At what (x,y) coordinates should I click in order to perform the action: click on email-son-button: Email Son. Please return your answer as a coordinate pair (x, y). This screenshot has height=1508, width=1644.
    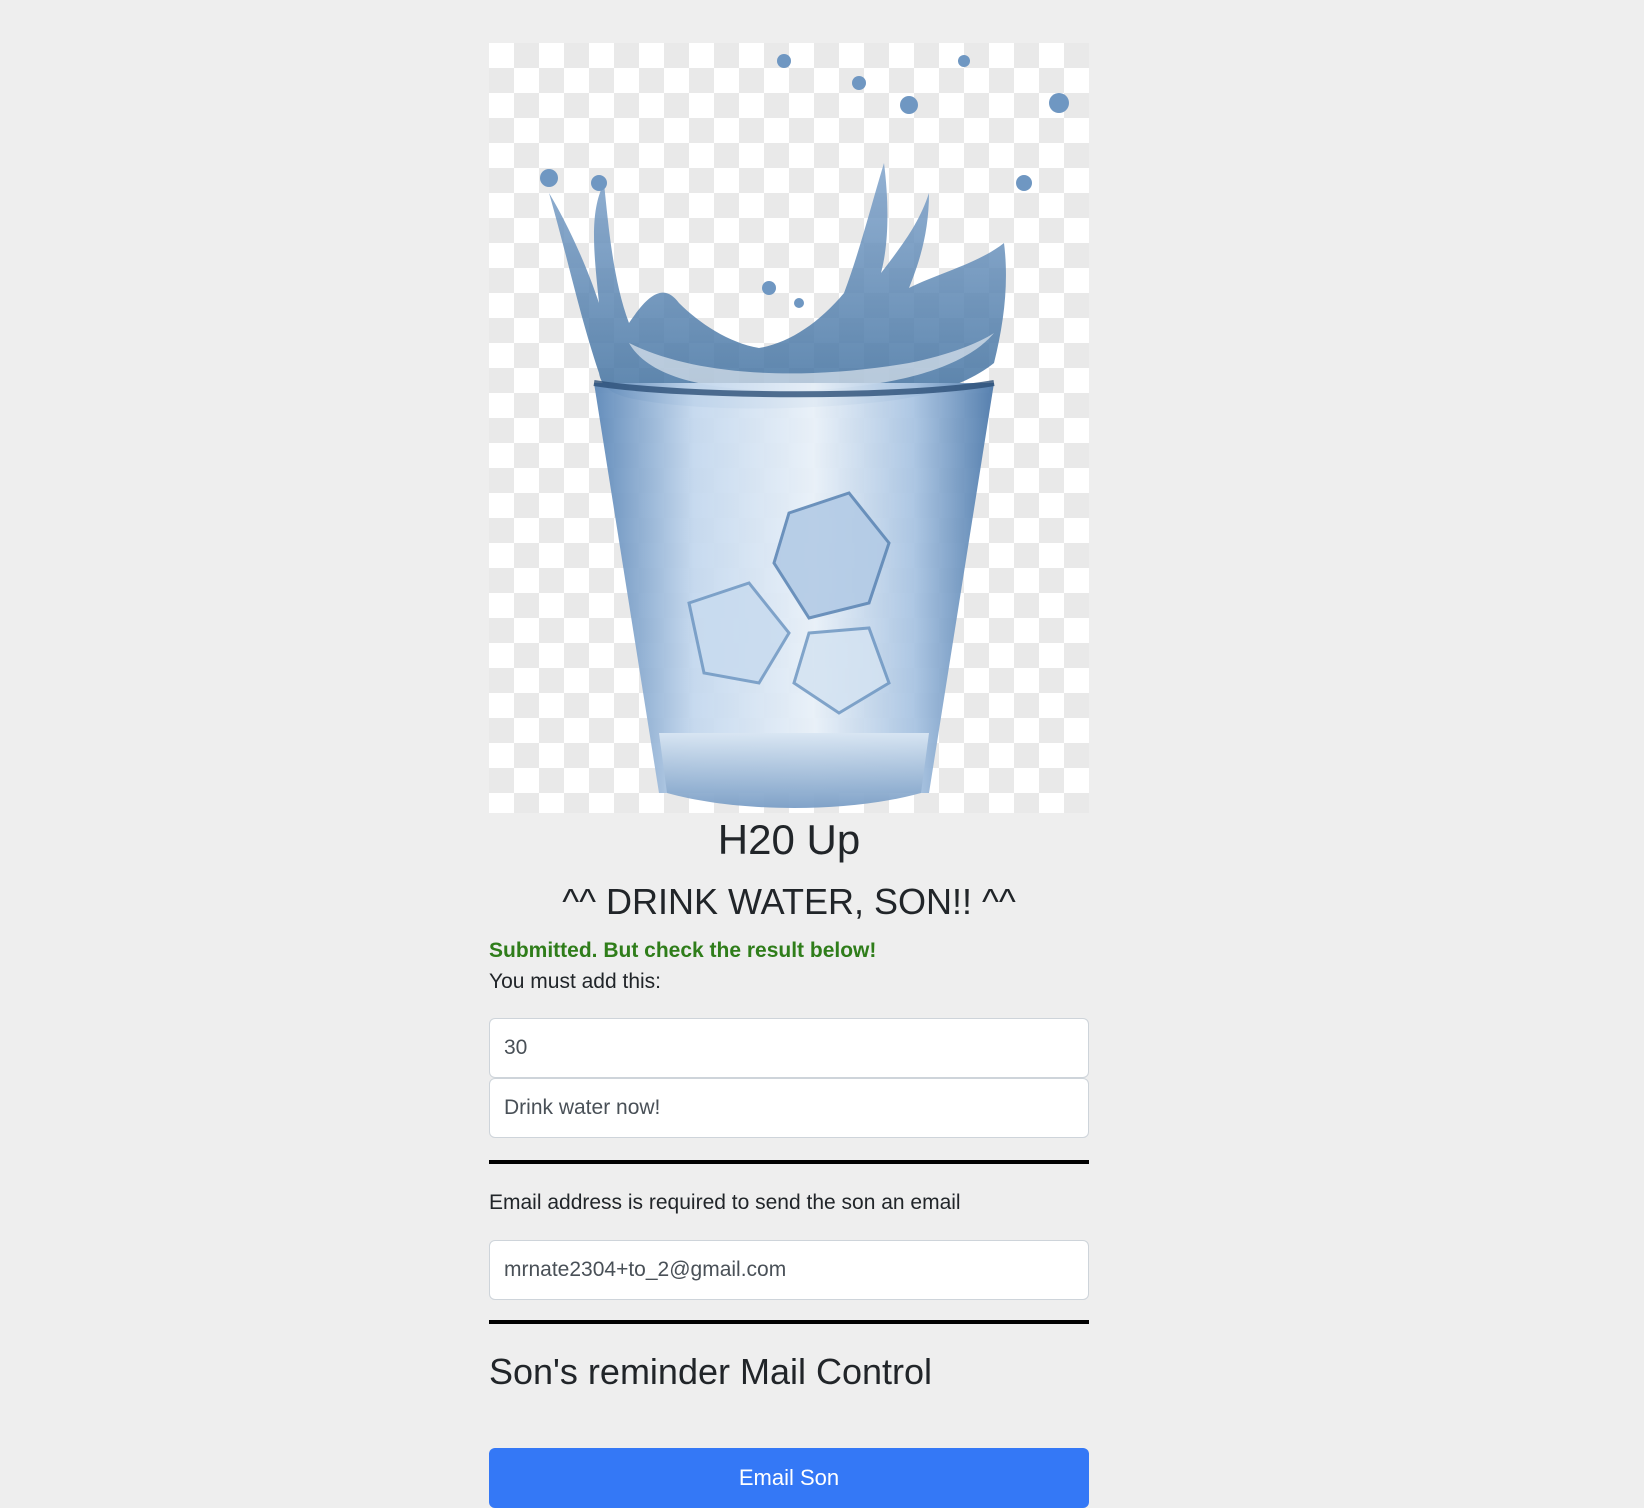
    Looking at the image, I should click on (789, 1478).